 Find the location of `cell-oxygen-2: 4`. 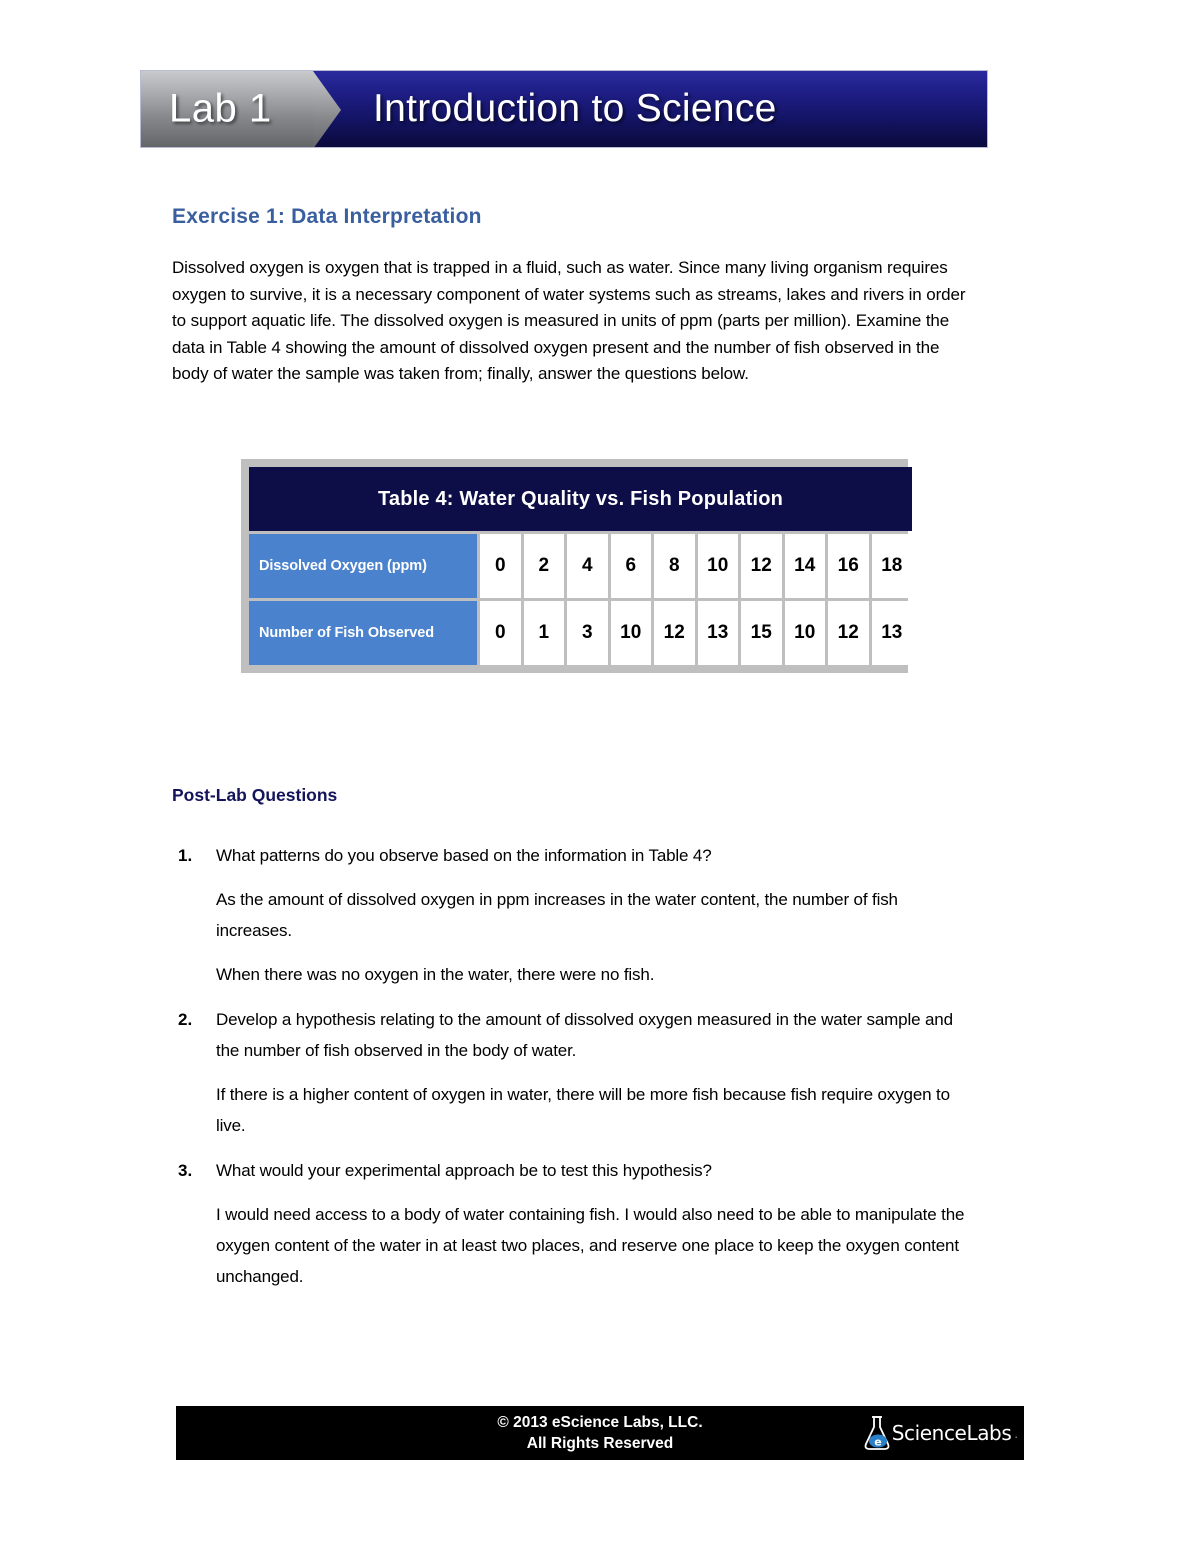

cell-oxygen-2: 4 is located at coordinates (587, 566).